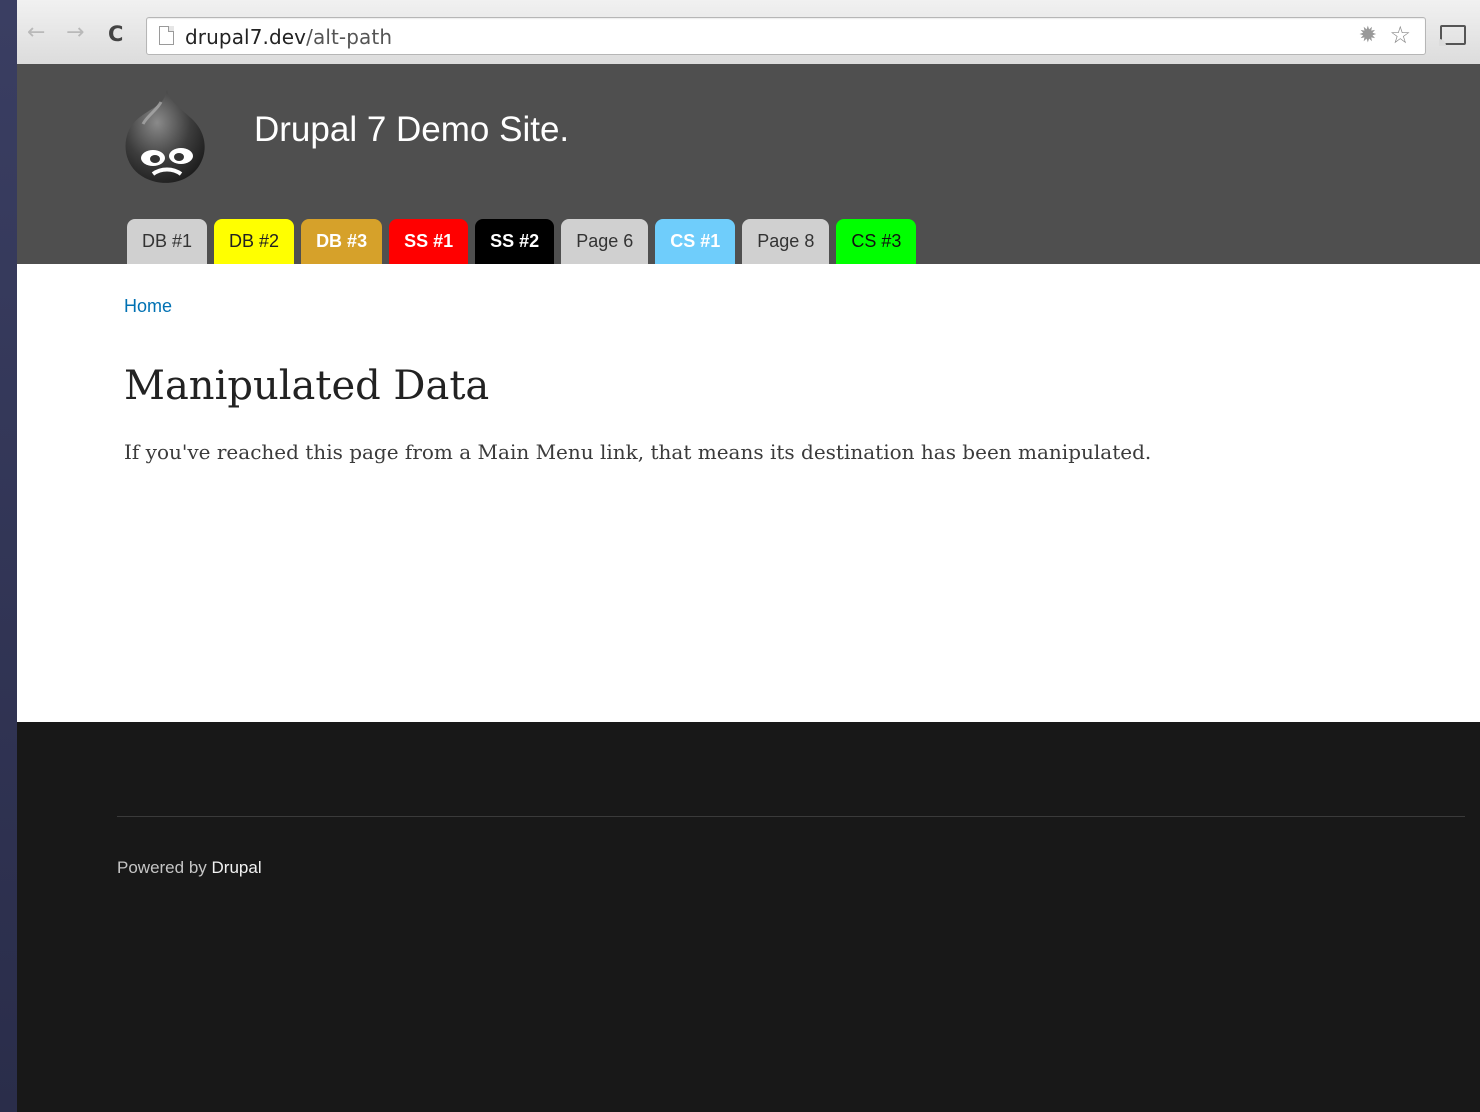  I want to click on extension-gear-icon: ✹, so click(1368, 35).